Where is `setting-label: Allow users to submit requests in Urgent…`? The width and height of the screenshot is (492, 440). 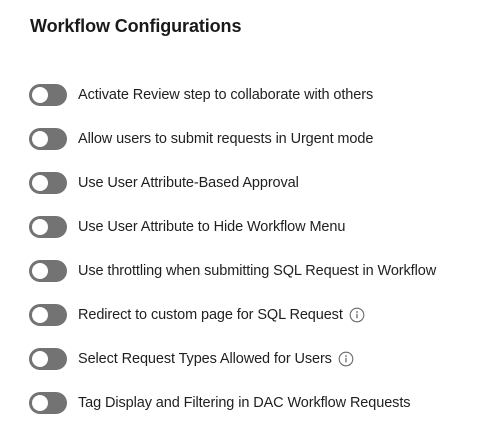 setting-label: Allow users to submit requests in Urgent… is located at coordinates (226, 139).